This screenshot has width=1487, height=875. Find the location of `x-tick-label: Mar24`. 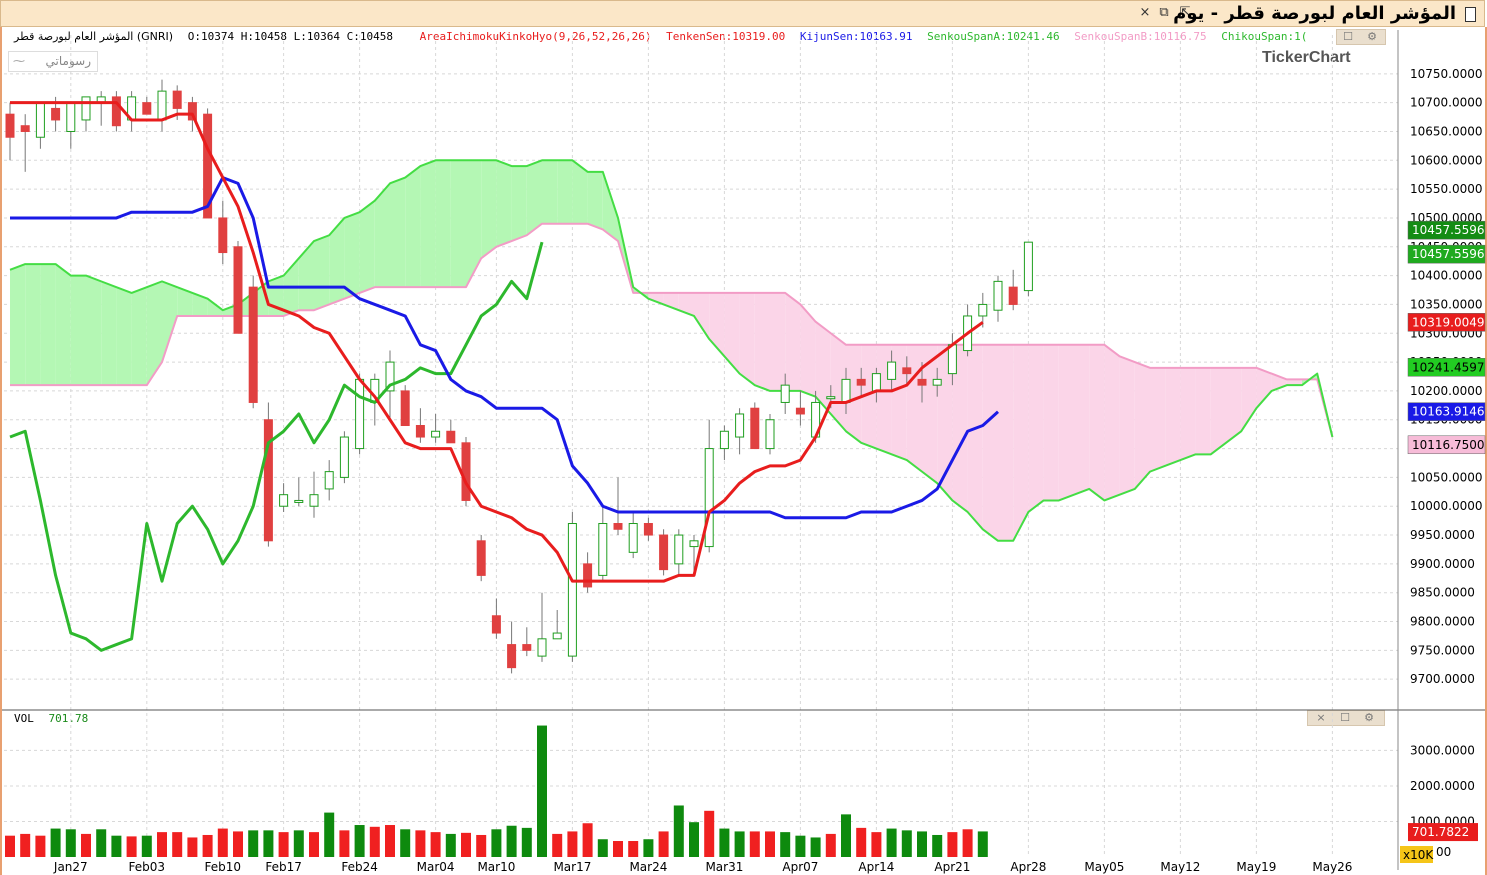

x-tick-label: Mar24 is located at coordinates (648, 867).